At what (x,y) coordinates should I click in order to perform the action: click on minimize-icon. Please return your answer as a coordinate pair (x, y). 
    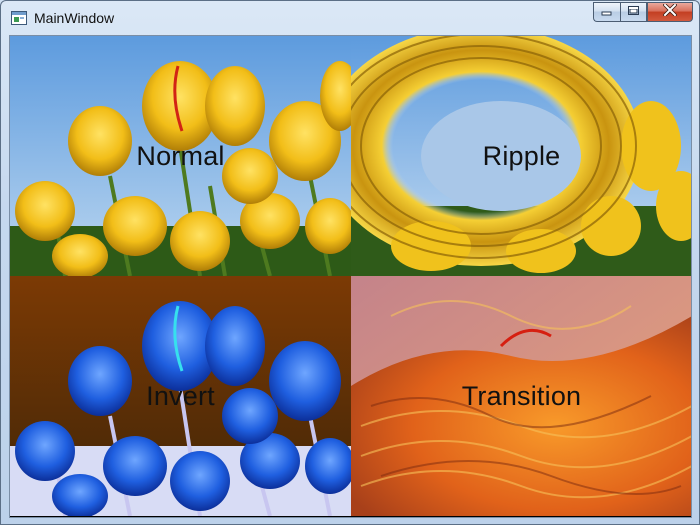
    Looking at the image, I should click on (607, 12).